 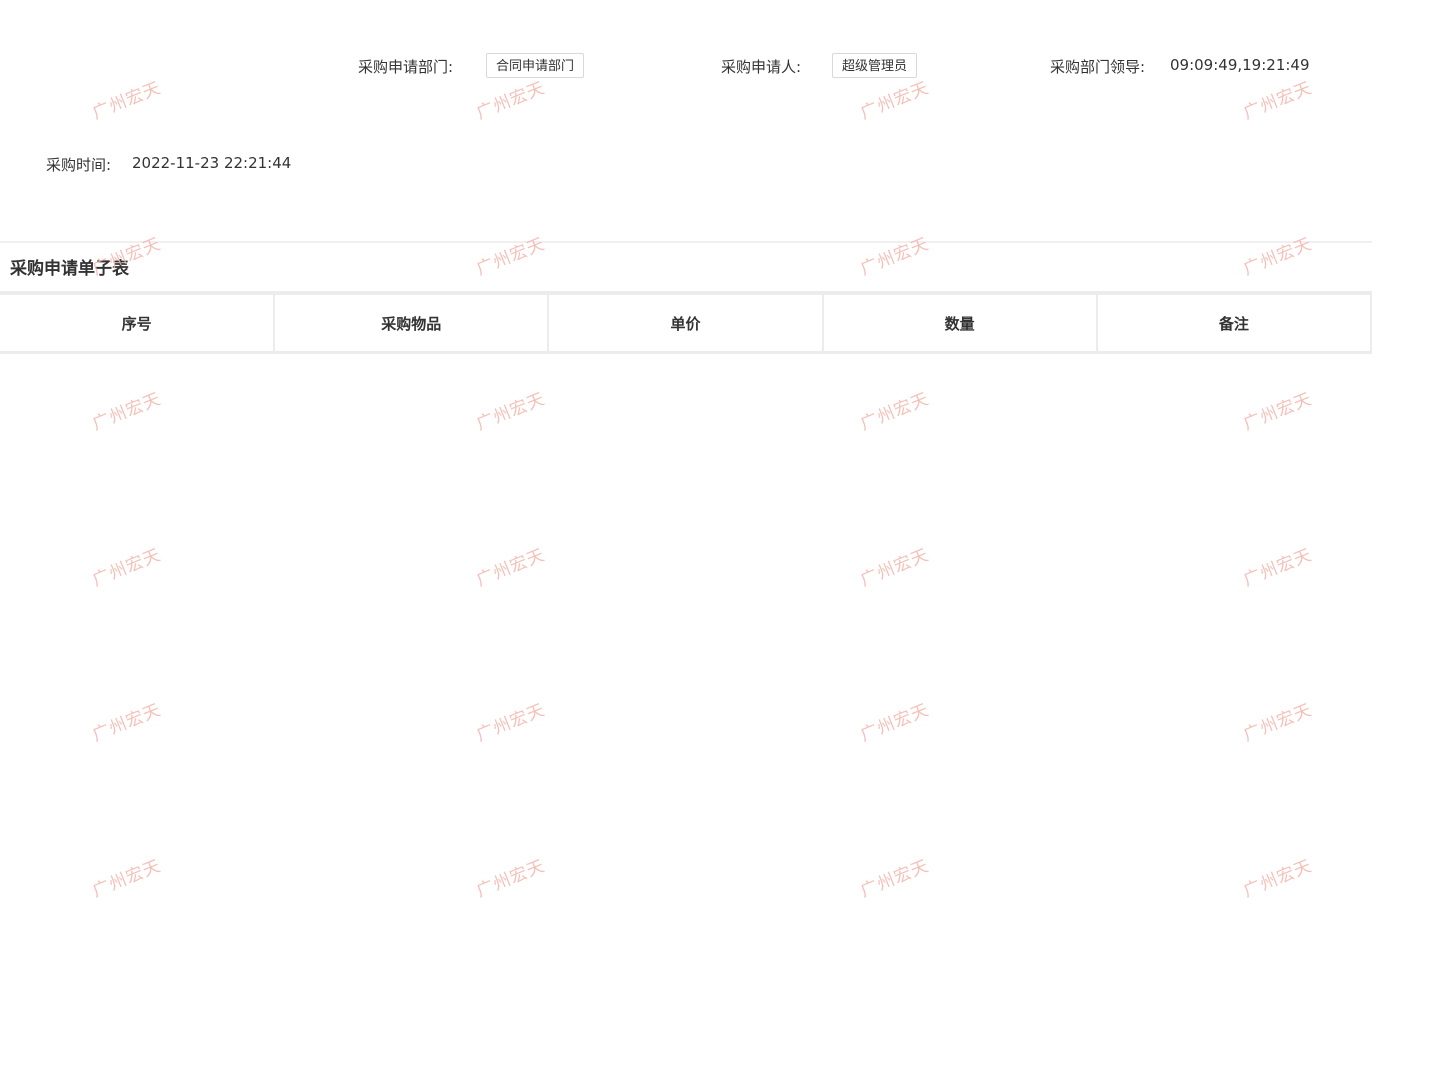 I want to click on col-header-quantity: 数量, so click(x=960, y=324).